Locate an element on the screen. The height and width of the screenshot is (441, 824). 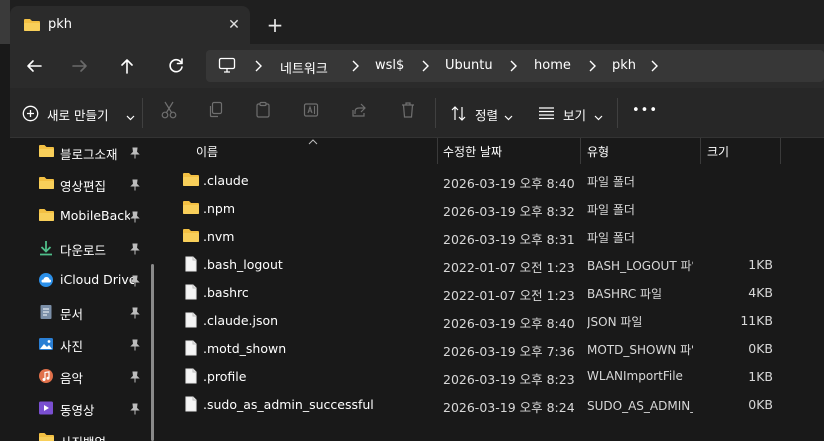
sidebar-item-pictures: 사진 is located at coordinates (95, 345).